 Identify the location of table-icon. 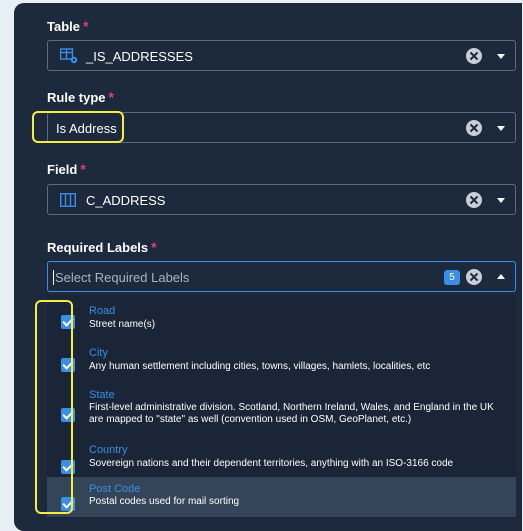
(69, 56).